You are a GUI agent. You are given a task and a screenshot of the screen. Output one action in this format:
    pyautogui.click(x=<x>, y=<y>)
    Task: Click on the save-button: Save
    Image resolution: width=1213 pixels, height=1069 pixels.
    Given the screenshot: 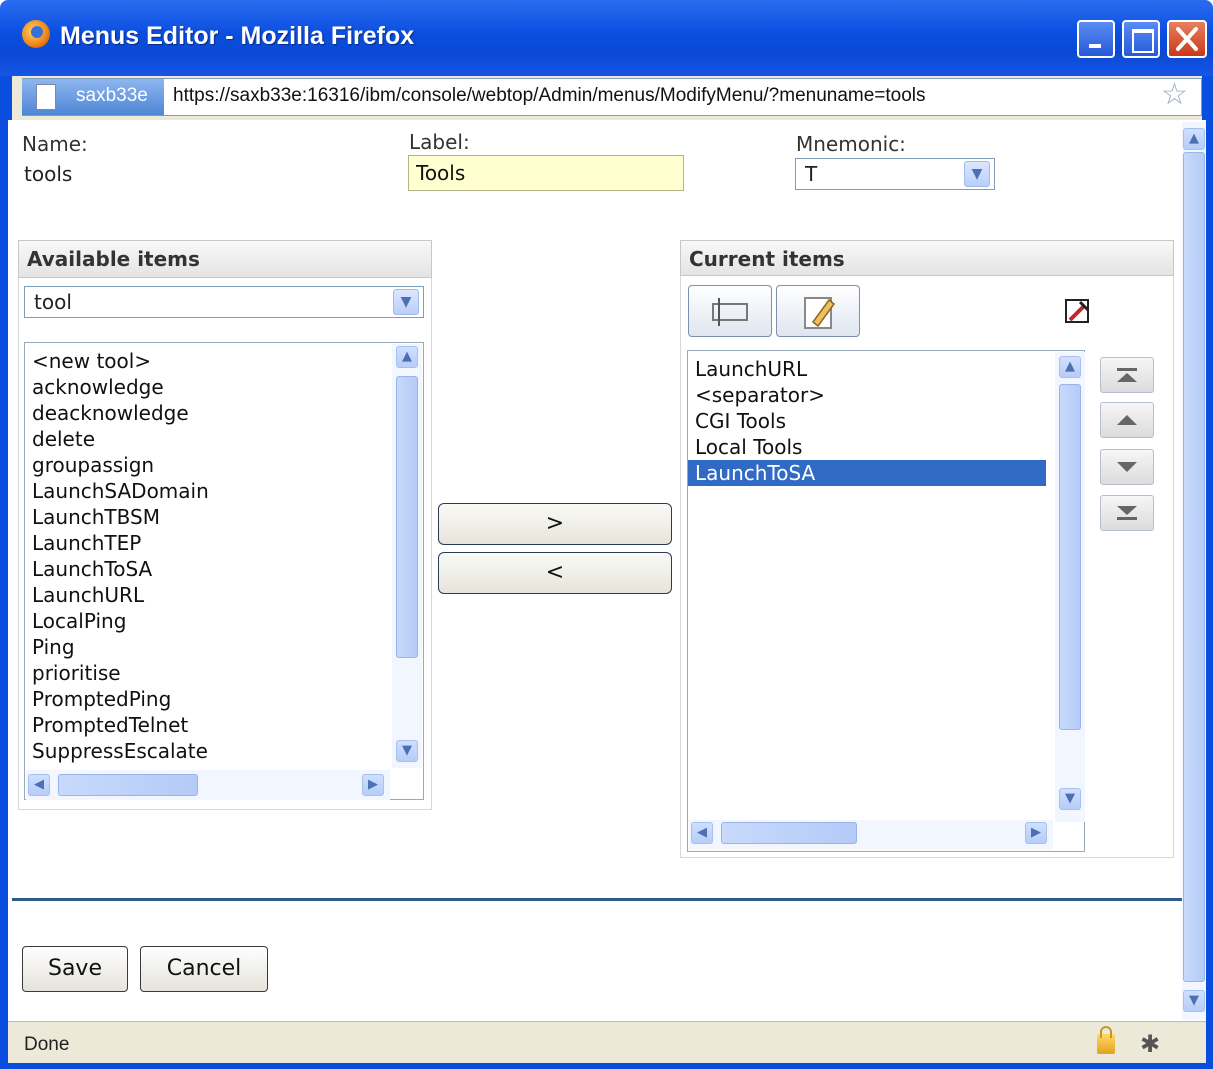 What is the action you would take?
    pyautogui.click(x=75, y=969)
    